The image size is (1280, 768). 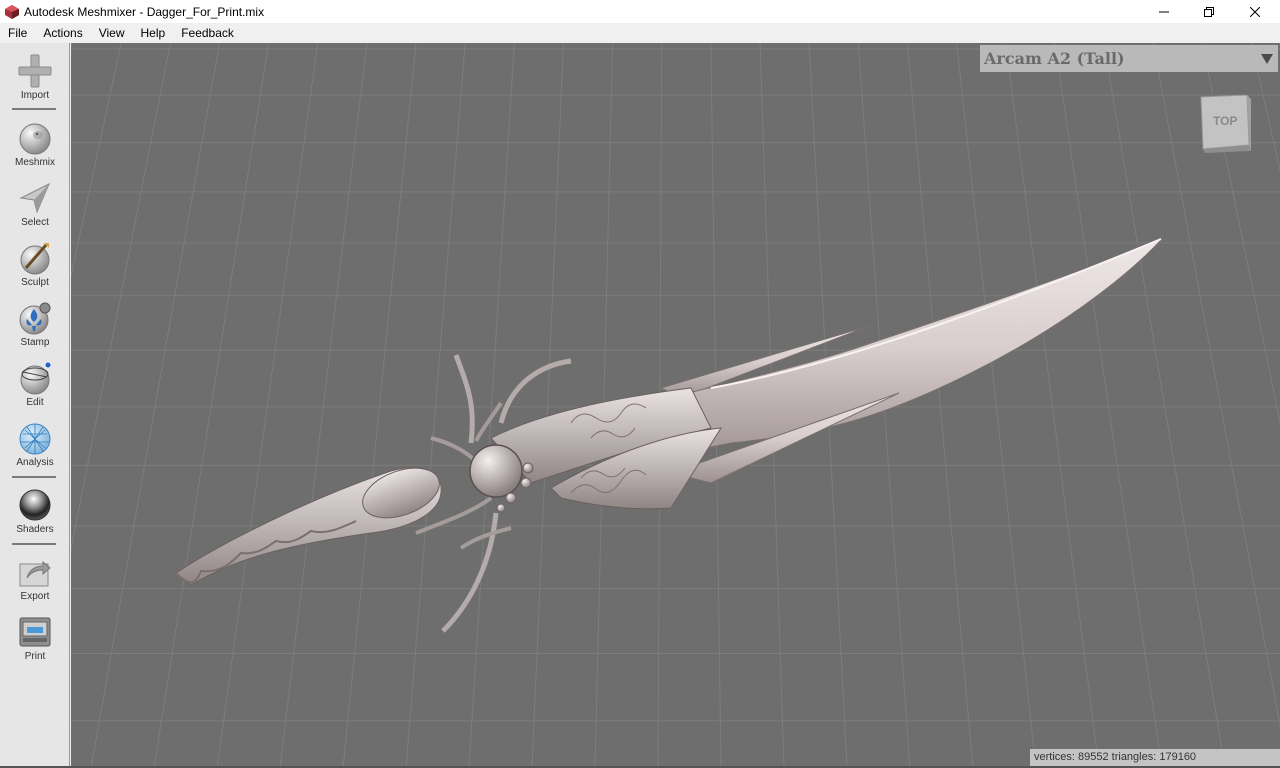 What do you see at coordinates (112, 33) in the screenshot?
I see `menu-view: View` at bounding box center [112, 33].